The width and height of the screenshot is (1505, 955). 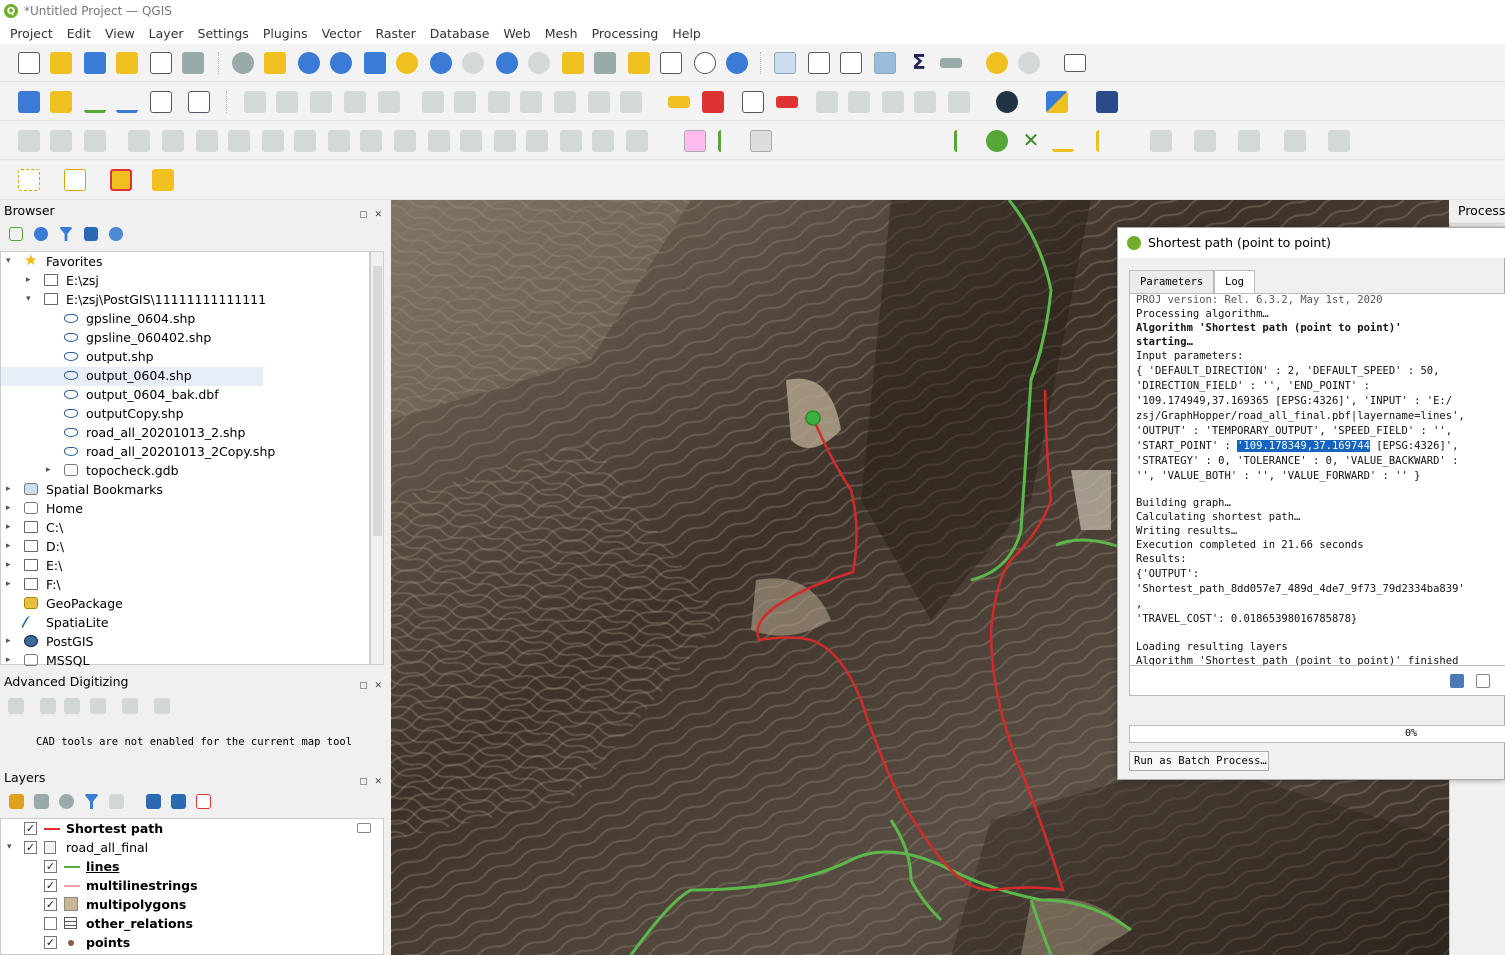 I want to click on cut-features-icon, so click(x=499, y=102).